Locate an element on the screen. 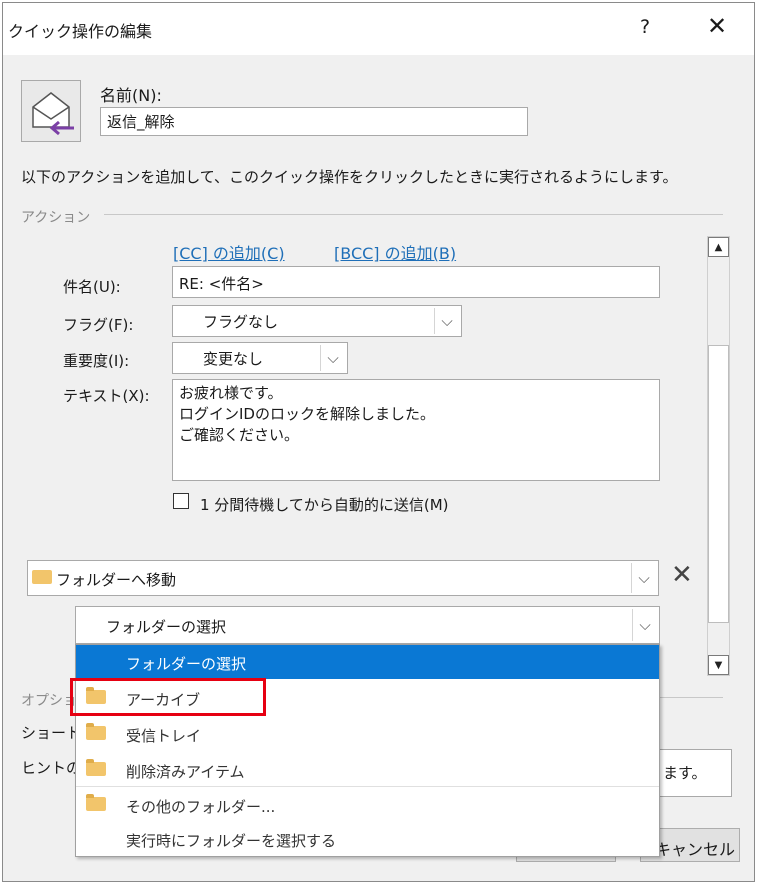 Image resolution: width=759 pixels, height=887 pixels. subject-label: 件名(U): is located at coordinates (92, 287).